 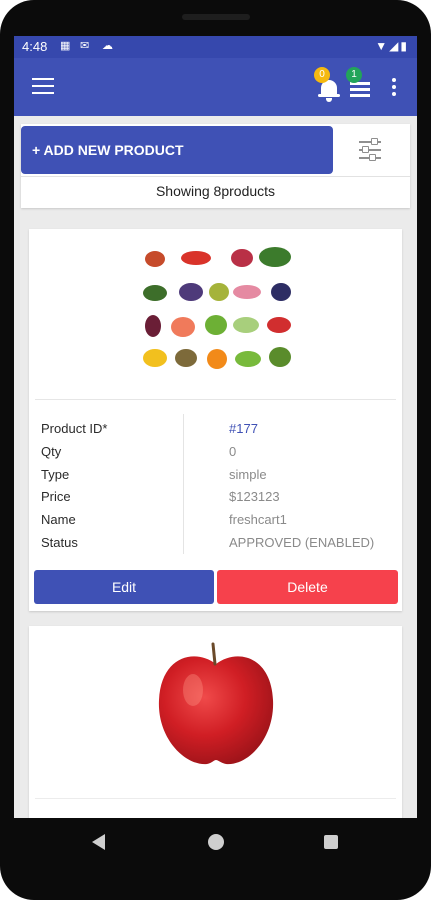 I want to click on battery-icon: ▮, so click(x=404, y=46).